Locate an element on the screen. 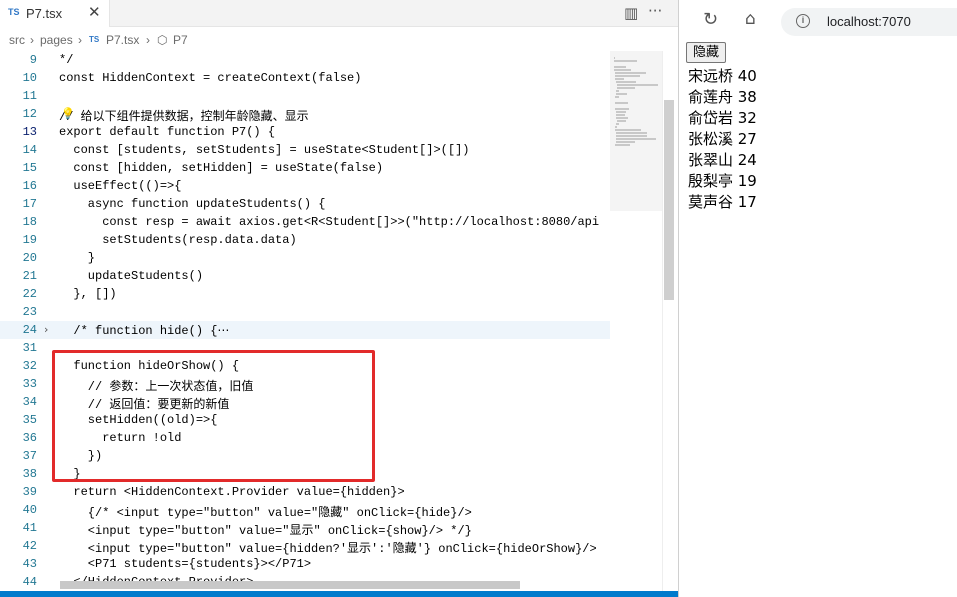  code-line: 24 › /* function hide() {⋯ is located at coordinates (305, 330).